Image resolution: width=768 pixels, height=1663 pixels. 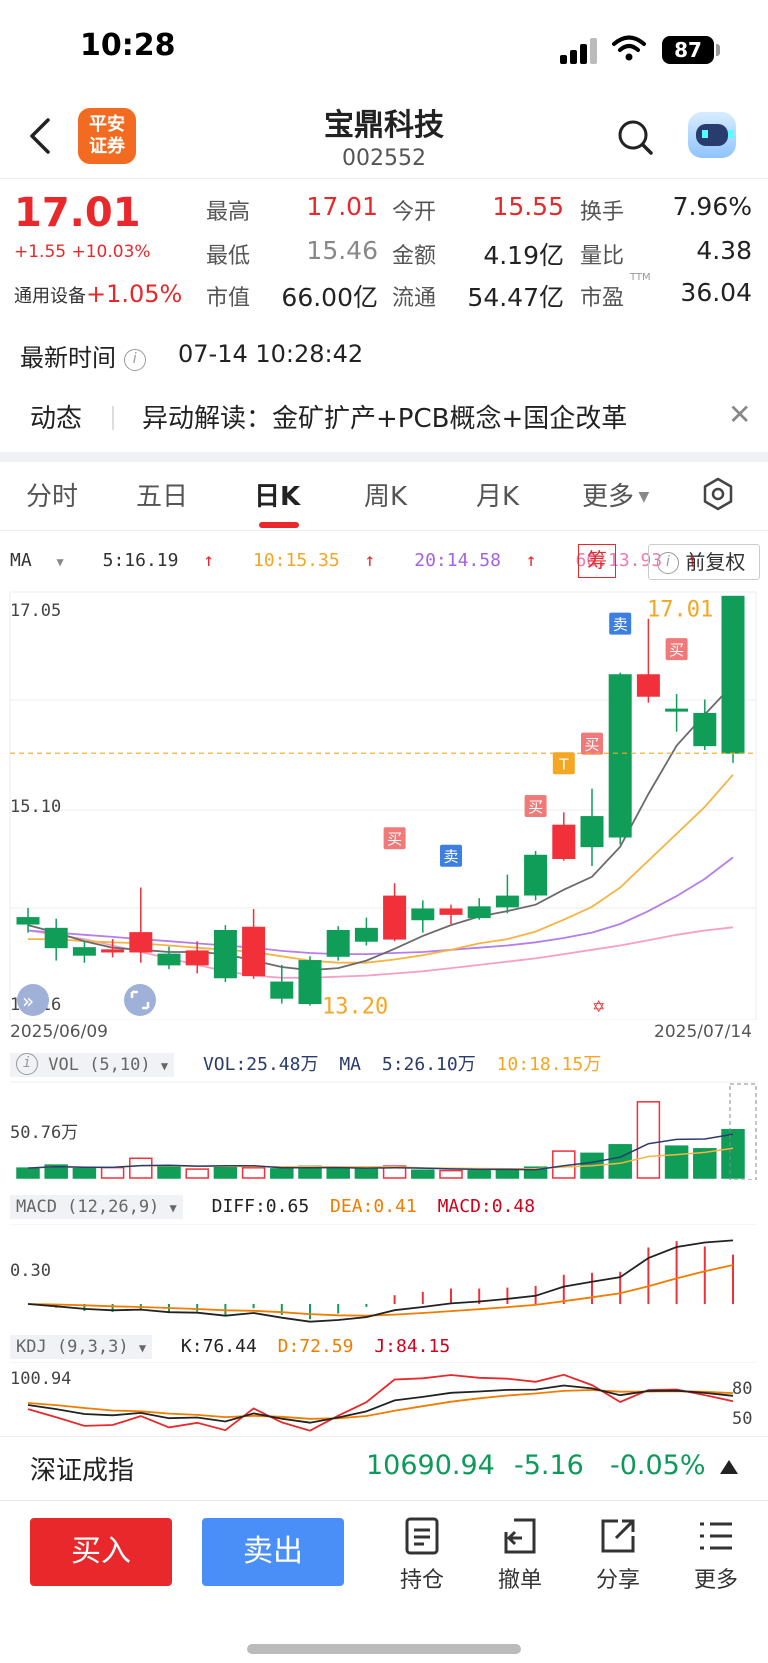 I want to click on macd-chart: 0.30, so click(x=384, y=1279).